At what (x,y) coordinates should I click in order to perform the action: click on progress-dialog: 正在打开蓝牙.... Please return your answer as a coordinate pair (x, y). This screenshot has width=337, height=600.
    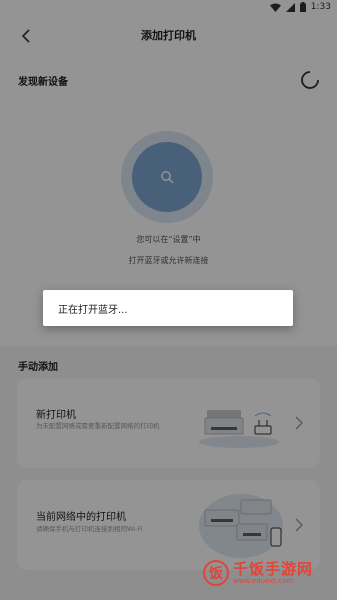
    Looking at the image, I should click on (168, 308).